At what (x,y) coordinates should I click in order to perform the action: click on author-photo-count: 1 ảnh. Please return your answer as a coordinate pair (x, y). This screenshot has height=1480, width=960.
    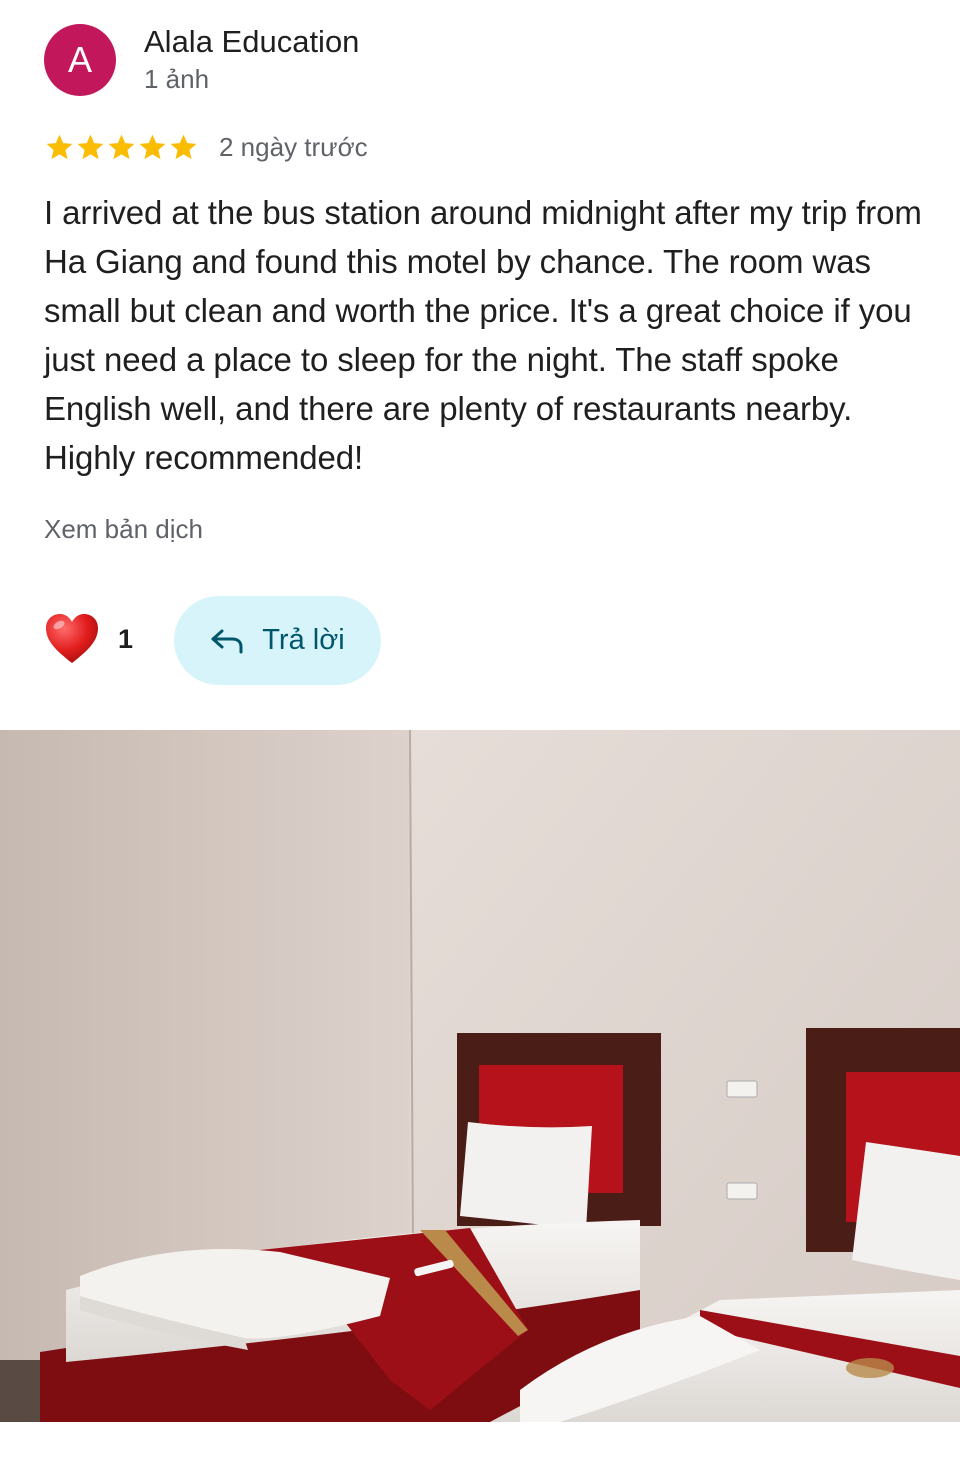
    Looking at the image, I should click on (177, 79).